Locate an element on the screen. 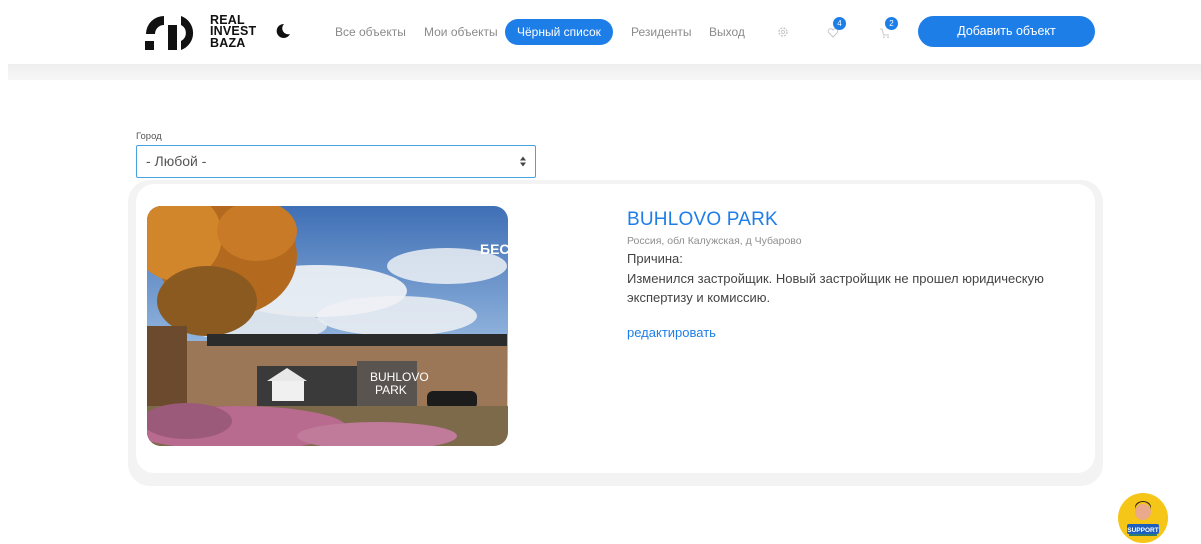 This screenshot has height=544, width=1201. object-address: Россия, обл Калужская, д Чубарово is located at coordinates (714, 241).